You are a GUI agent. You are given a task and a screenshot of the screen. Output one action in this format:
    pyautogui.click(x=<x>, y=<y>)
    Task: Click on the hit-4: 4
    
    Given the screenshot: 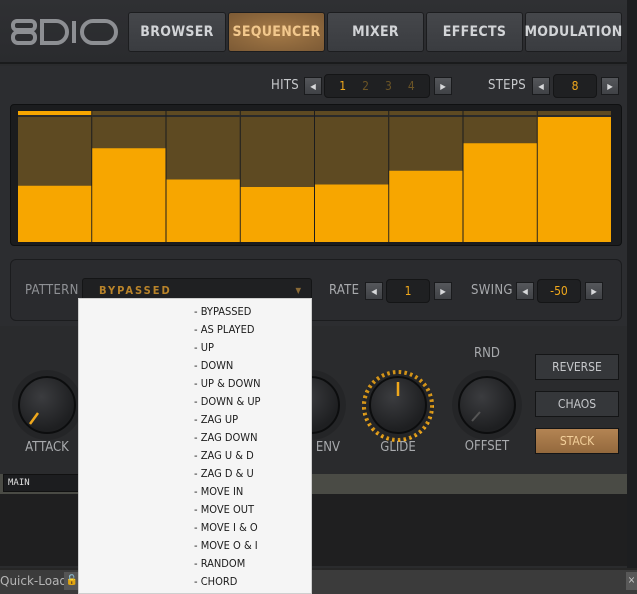 What is the action you would take?
    pyautogui.click(x=411, y=86)
    